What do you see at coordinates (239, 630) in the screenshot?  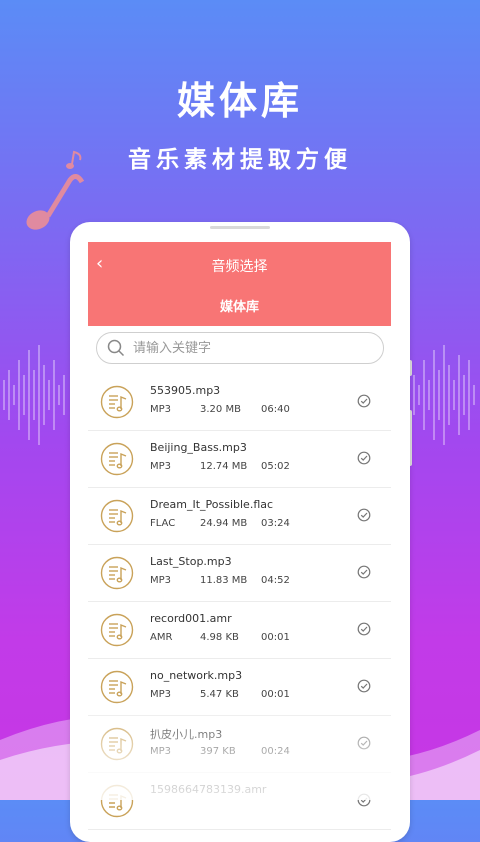 I see `file-row: record001.amr AMR 4.98 KB 00:01` at bounding box center [239, 630].